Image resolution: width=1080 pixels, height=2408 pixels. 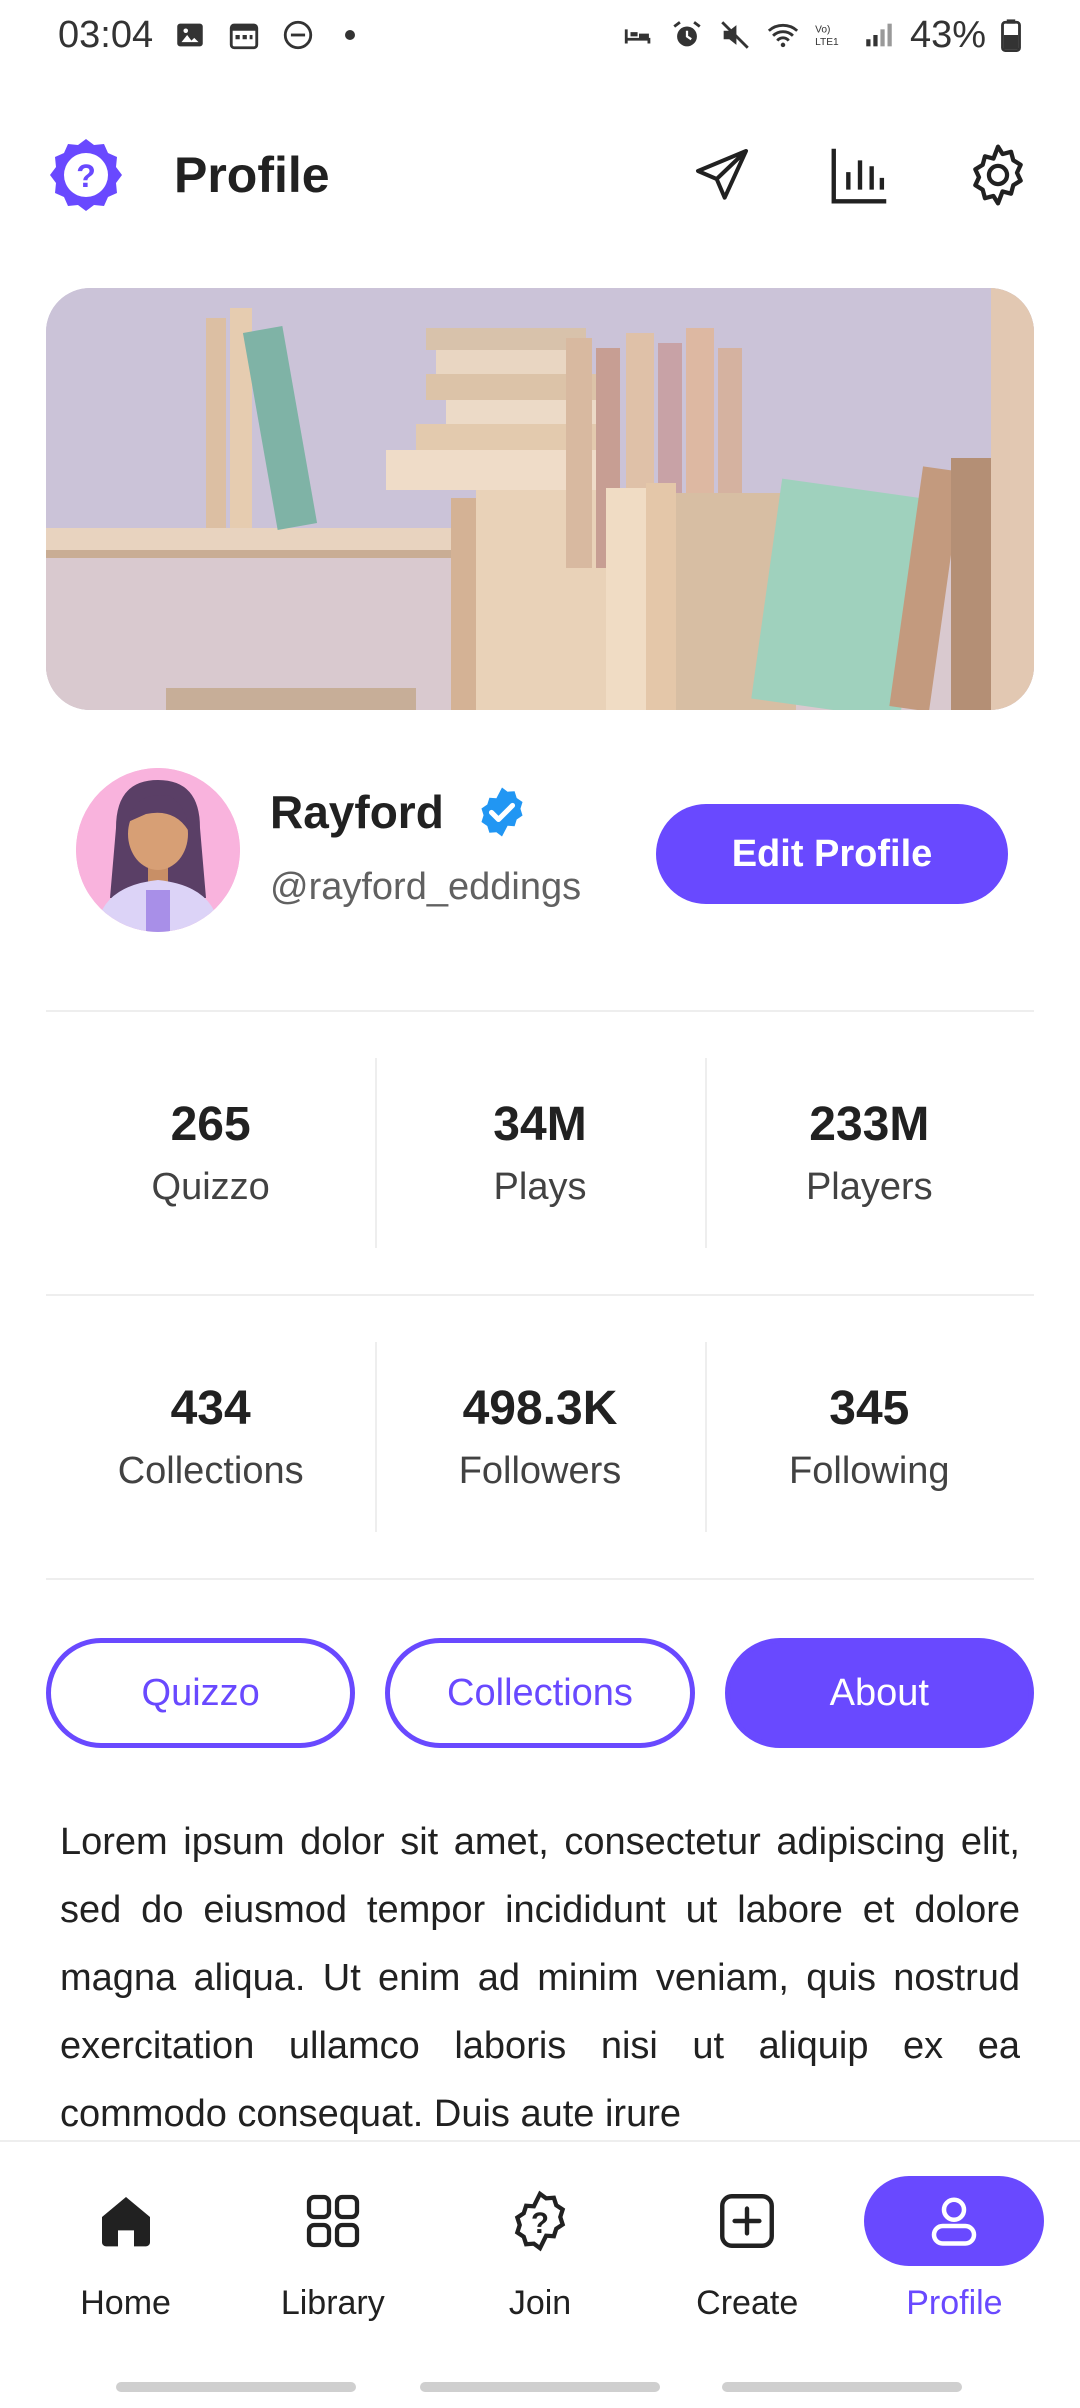 What do you see at coordinates (244, 36) in the screenshot?
I see `calendar-notification-icon` at bounding box center [244, 36].